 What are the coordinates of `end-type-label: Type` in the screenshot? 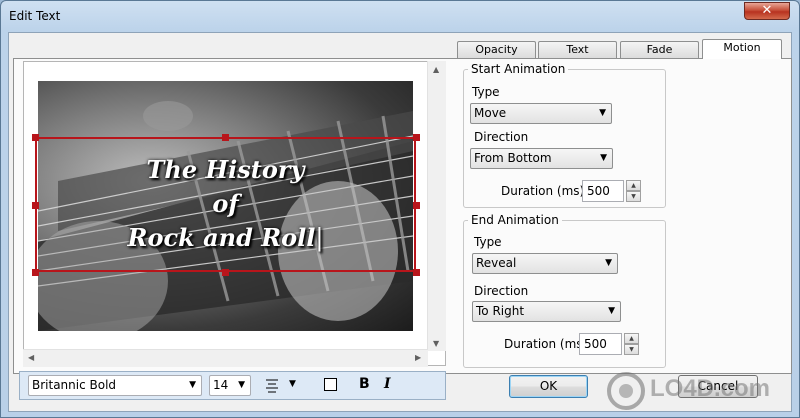 It's located at (488, 242).